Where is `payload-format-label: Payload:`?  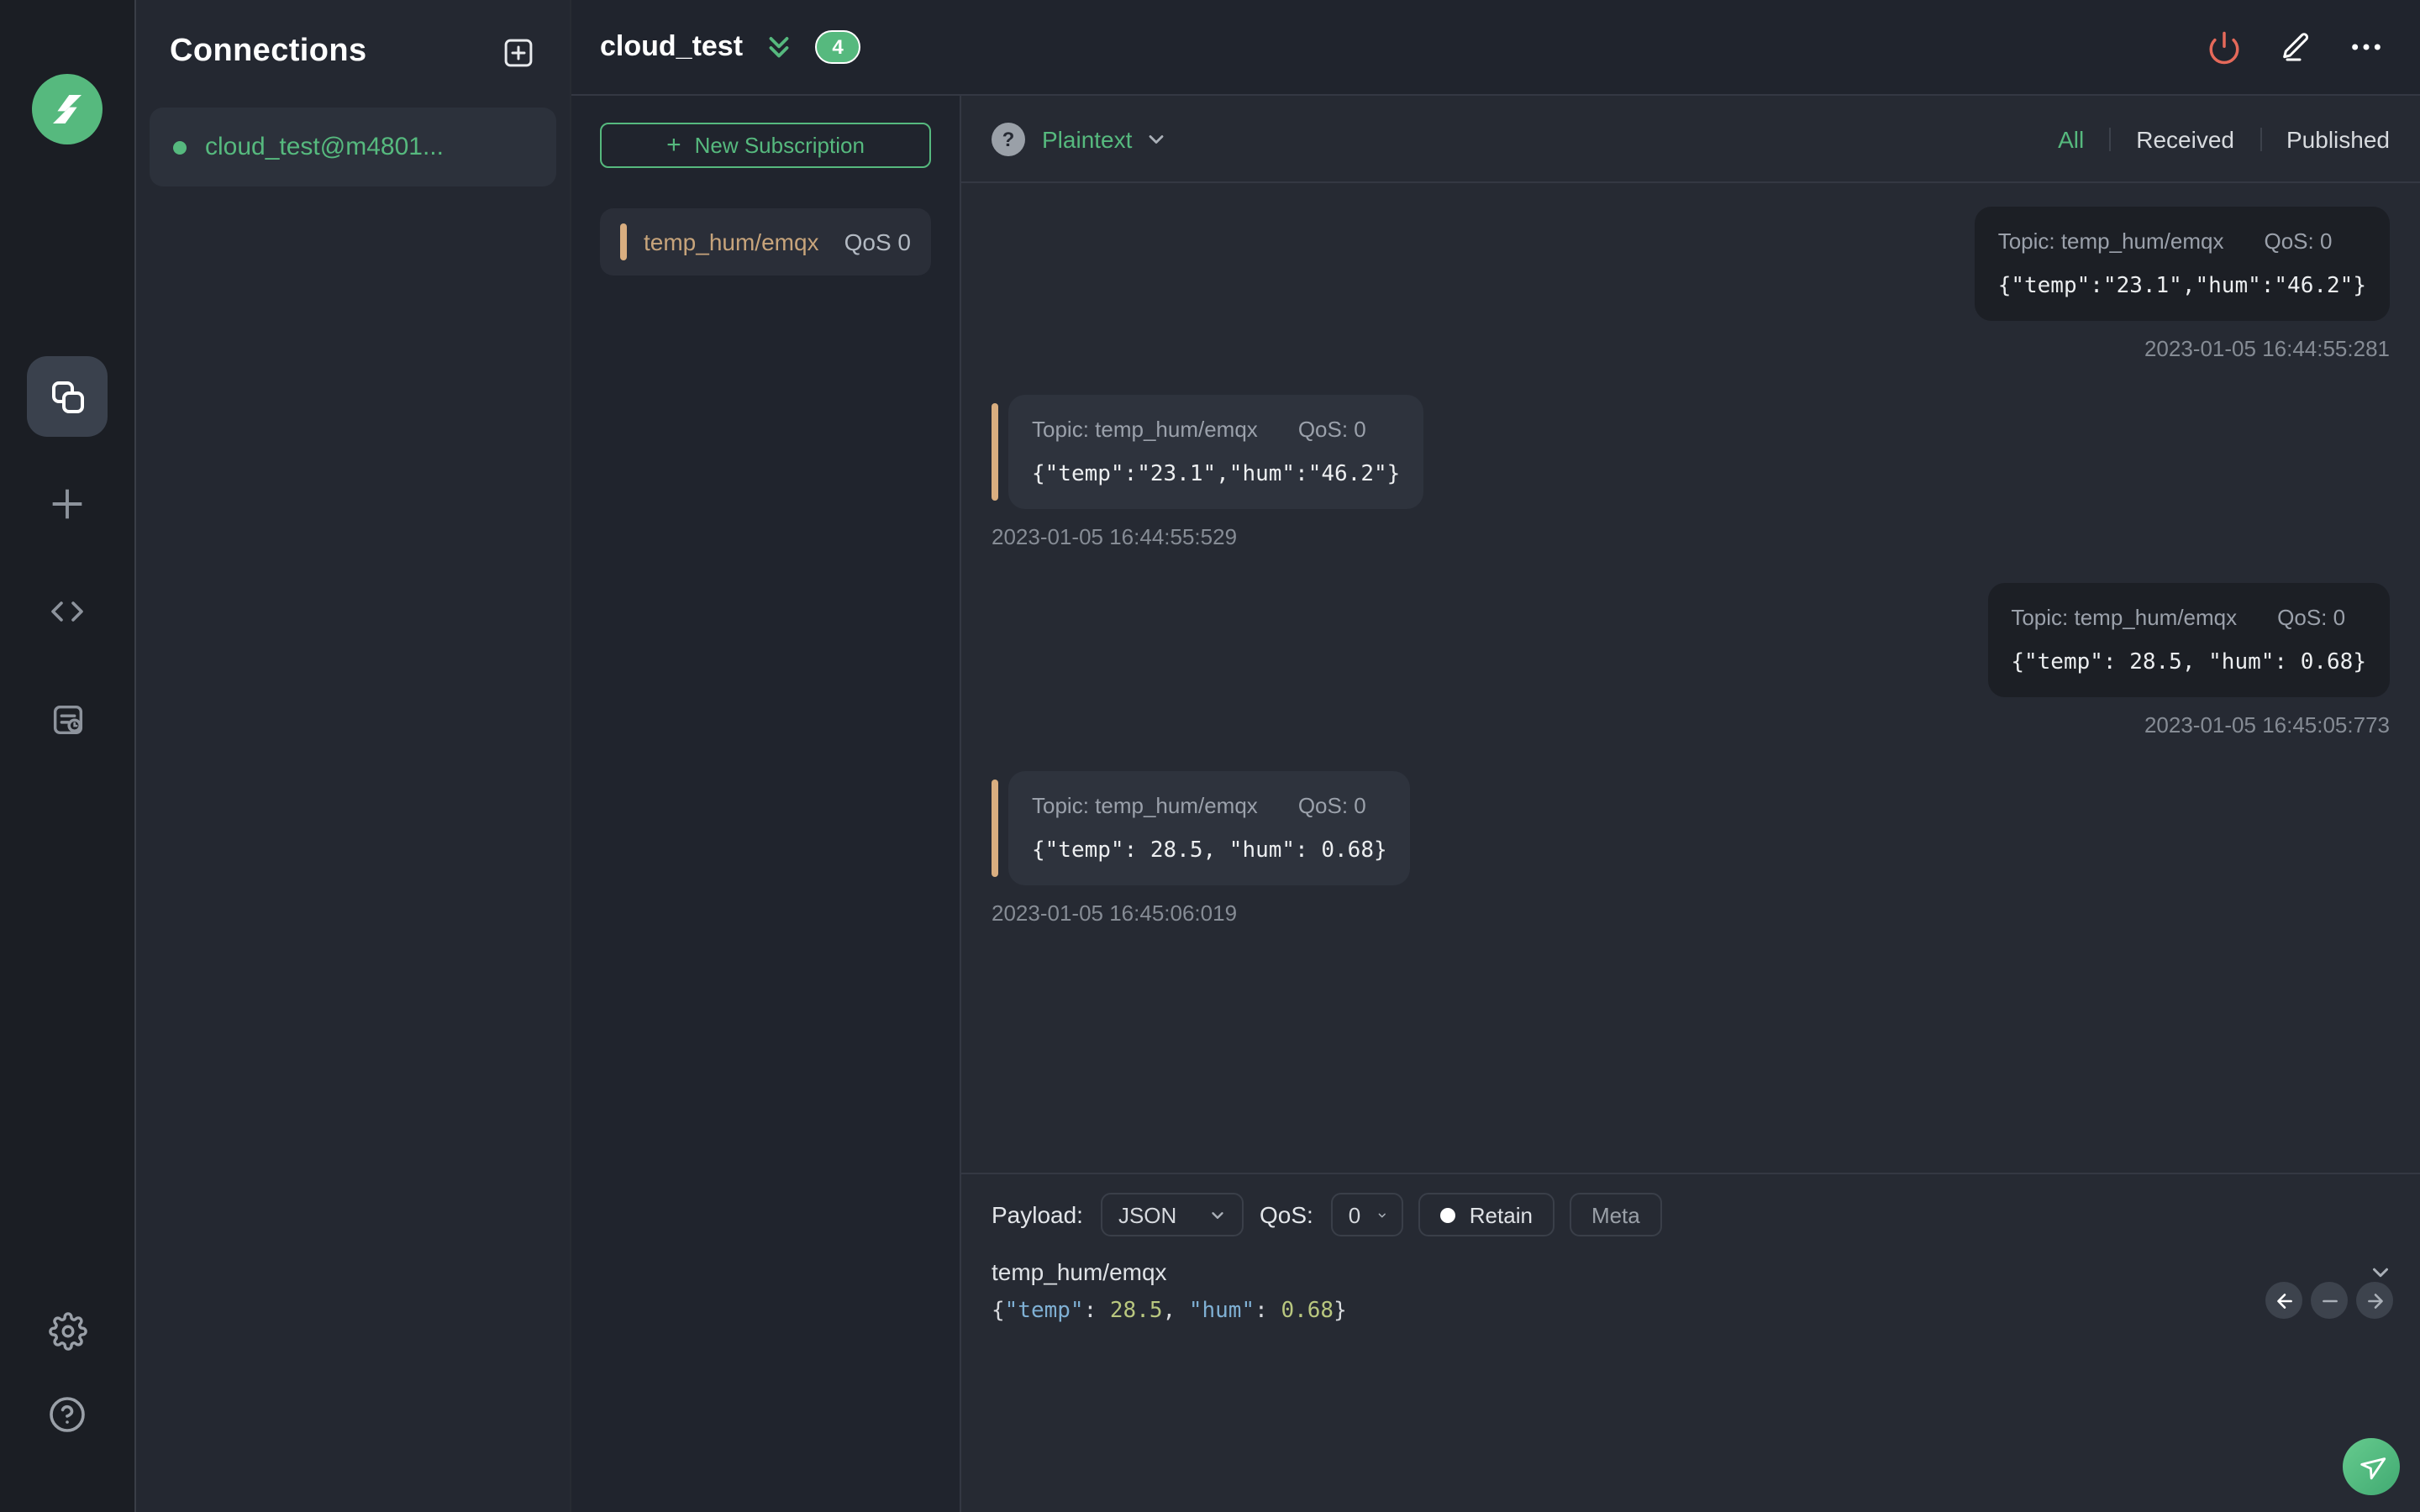 payload-format-label: Payload: is located at coordinates (1037, 1214).